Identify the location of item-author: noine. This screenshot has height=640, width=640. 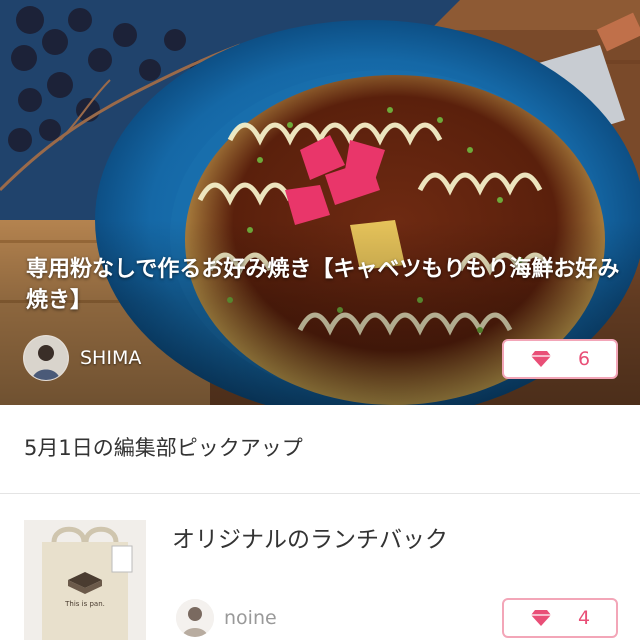
(226, 618).